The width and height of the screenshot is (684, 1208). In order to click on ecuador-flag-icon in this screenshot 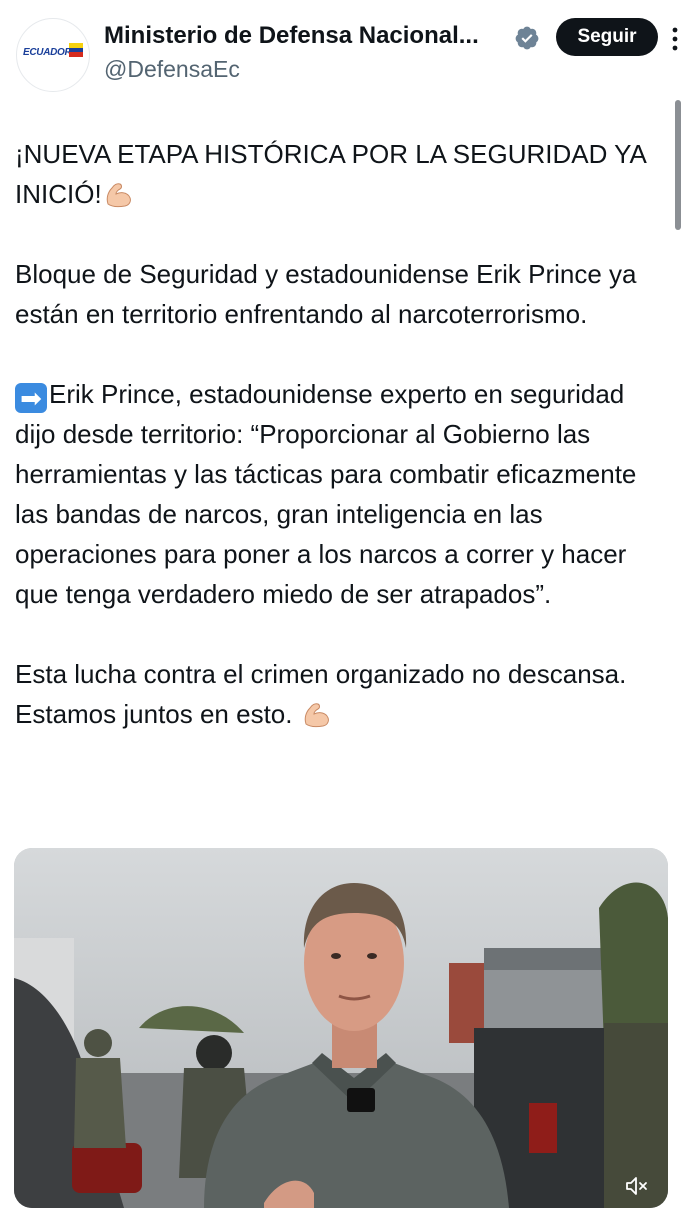, I will do `click(76, 50)`.